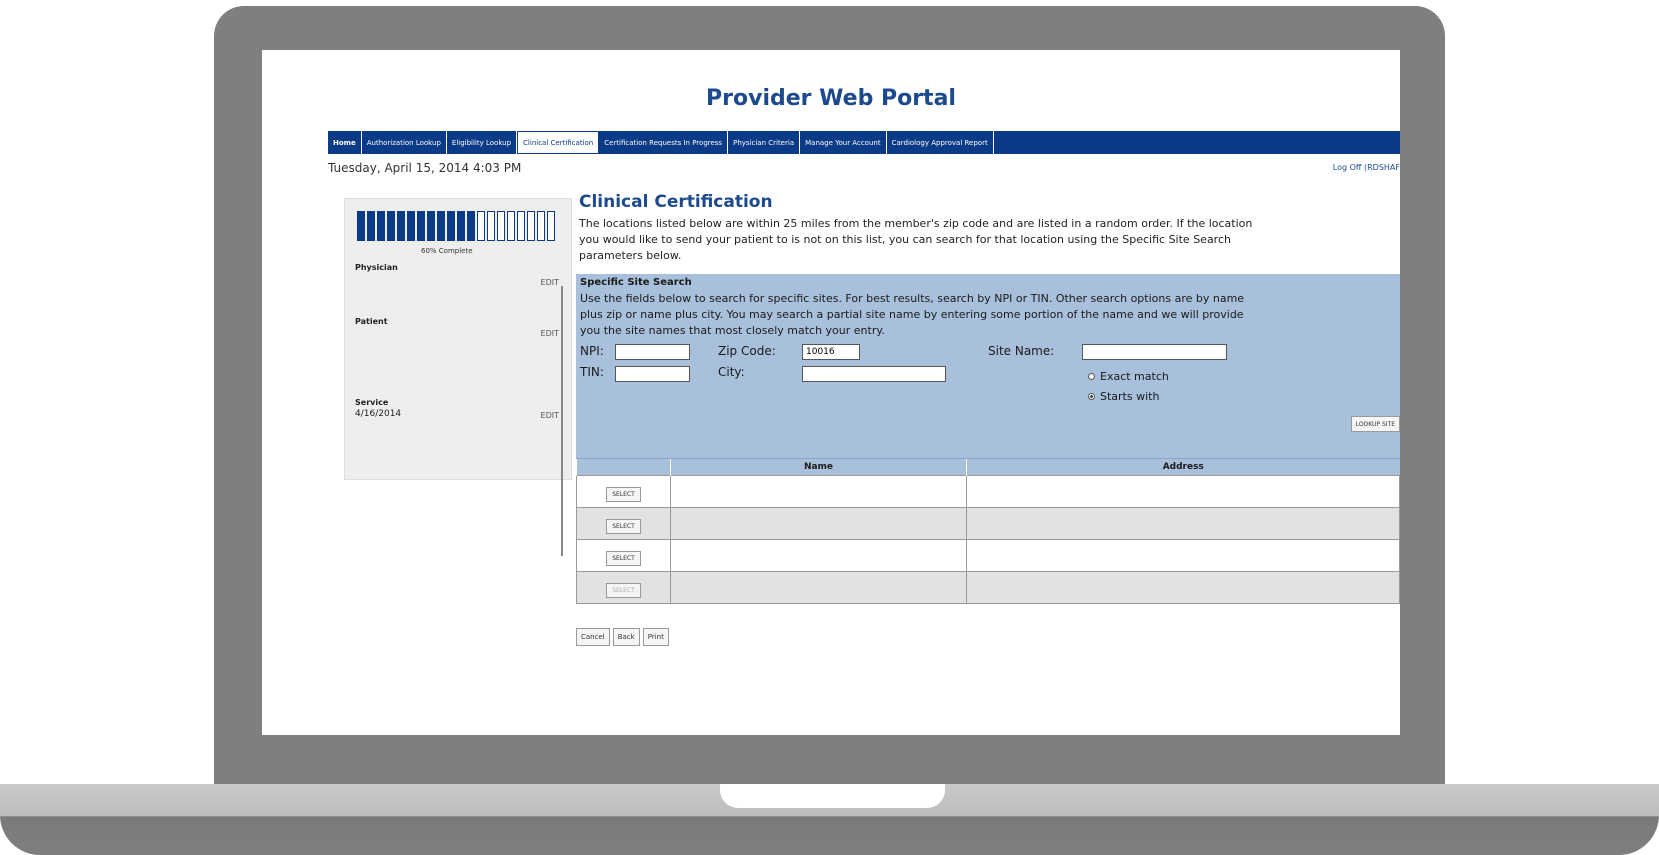  What do you see at coordinates (652, 352) in the screenshot?
I see `npi-input` at bounding box center [652, 352].